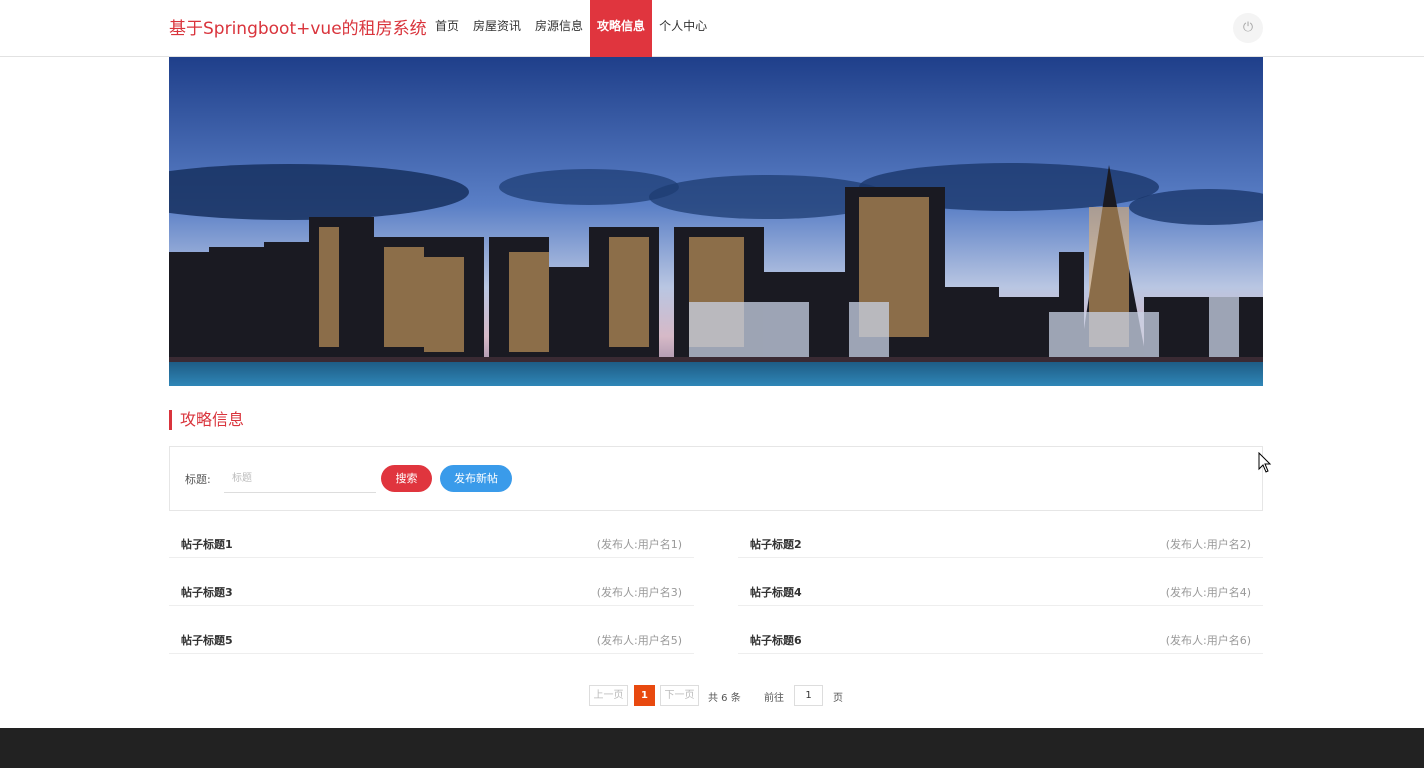  What do you see at coordinates (683, 28) in the screenshot?
I see `nav-personal-center: 个人中心` at bounding box center [683, 28].